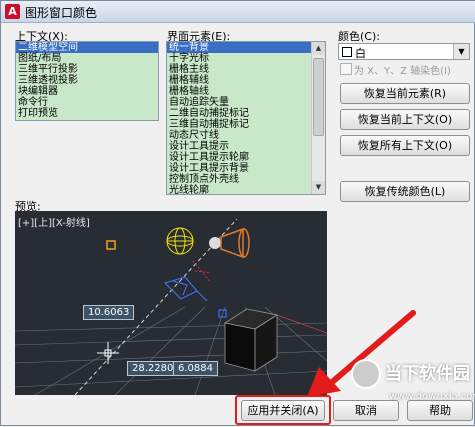 The width and height of the screenshot is (475, 427). I want to click on autocad-app-icon: A, so click(12, 11).